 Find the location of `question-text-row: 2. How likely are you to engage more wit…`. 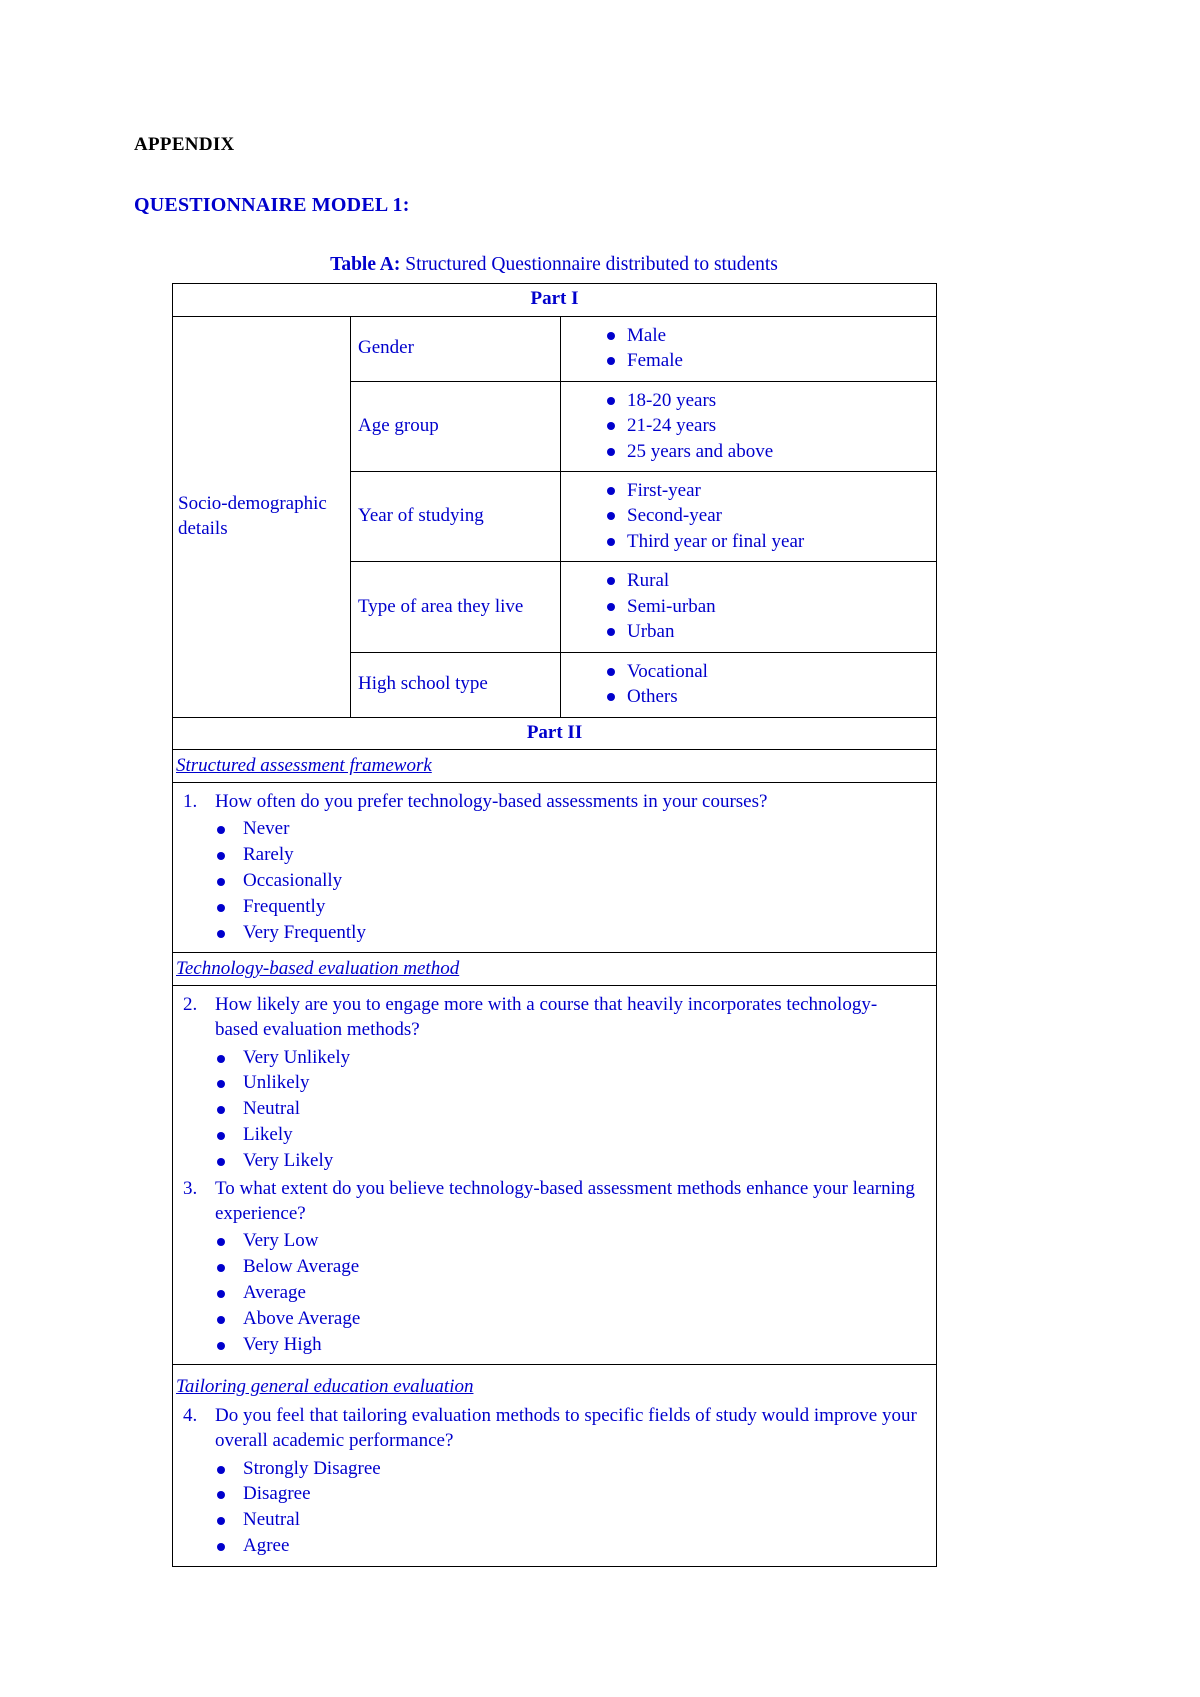

question-text-row: 2. How likely are you to engage more wit… is located at coordinates (554, 1017).